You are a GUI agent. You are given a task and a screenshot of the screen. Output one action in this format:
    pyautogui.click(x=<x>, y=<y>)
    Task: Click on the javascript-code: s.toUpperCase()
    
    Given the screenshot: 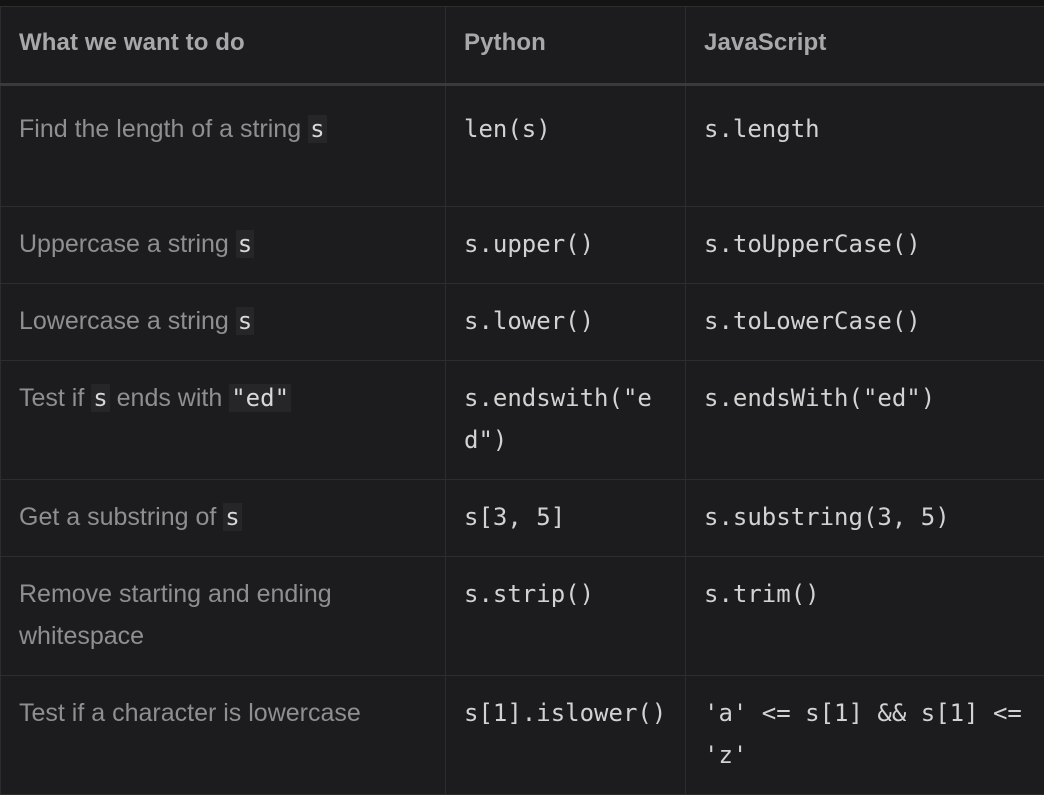 What is the action you would take?
    pyautogui.click(x=865, y=245)
    